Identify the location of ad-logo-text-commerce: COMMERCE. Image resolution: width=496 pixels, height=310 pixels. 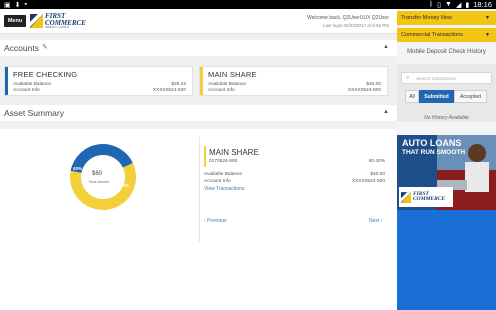
(429, 199).